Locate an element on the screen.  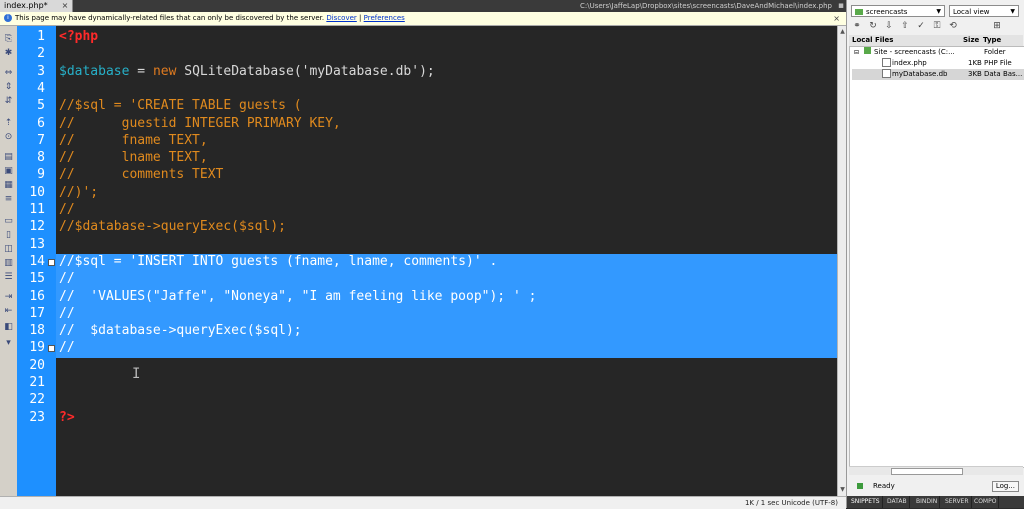
file-row-index: index.php 1KB PHP File is located at coordinates (938, 63).